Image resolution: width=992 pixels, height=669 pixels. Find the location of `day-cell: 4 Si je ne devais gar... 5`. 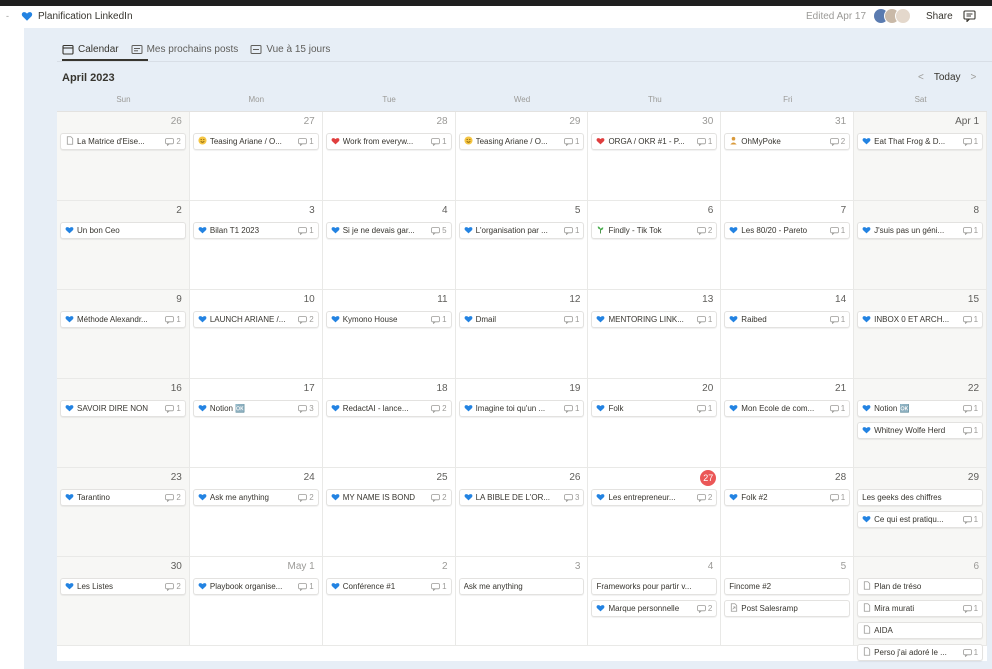

day-cell: 4 Si je ne devais gar... 5 is located at coordinates (389, 245).